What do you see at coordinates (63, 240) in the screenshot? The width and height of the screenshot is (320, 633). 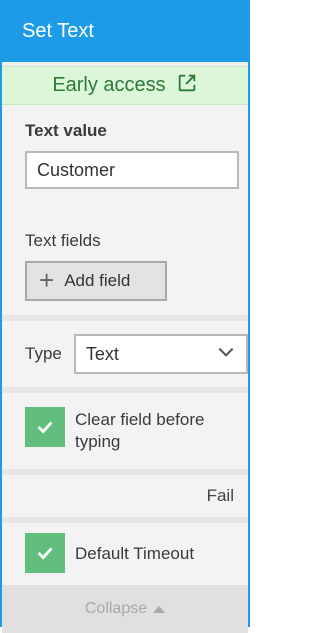 I see `text-fields-label: Text fields` at bounding box center [63, 240].